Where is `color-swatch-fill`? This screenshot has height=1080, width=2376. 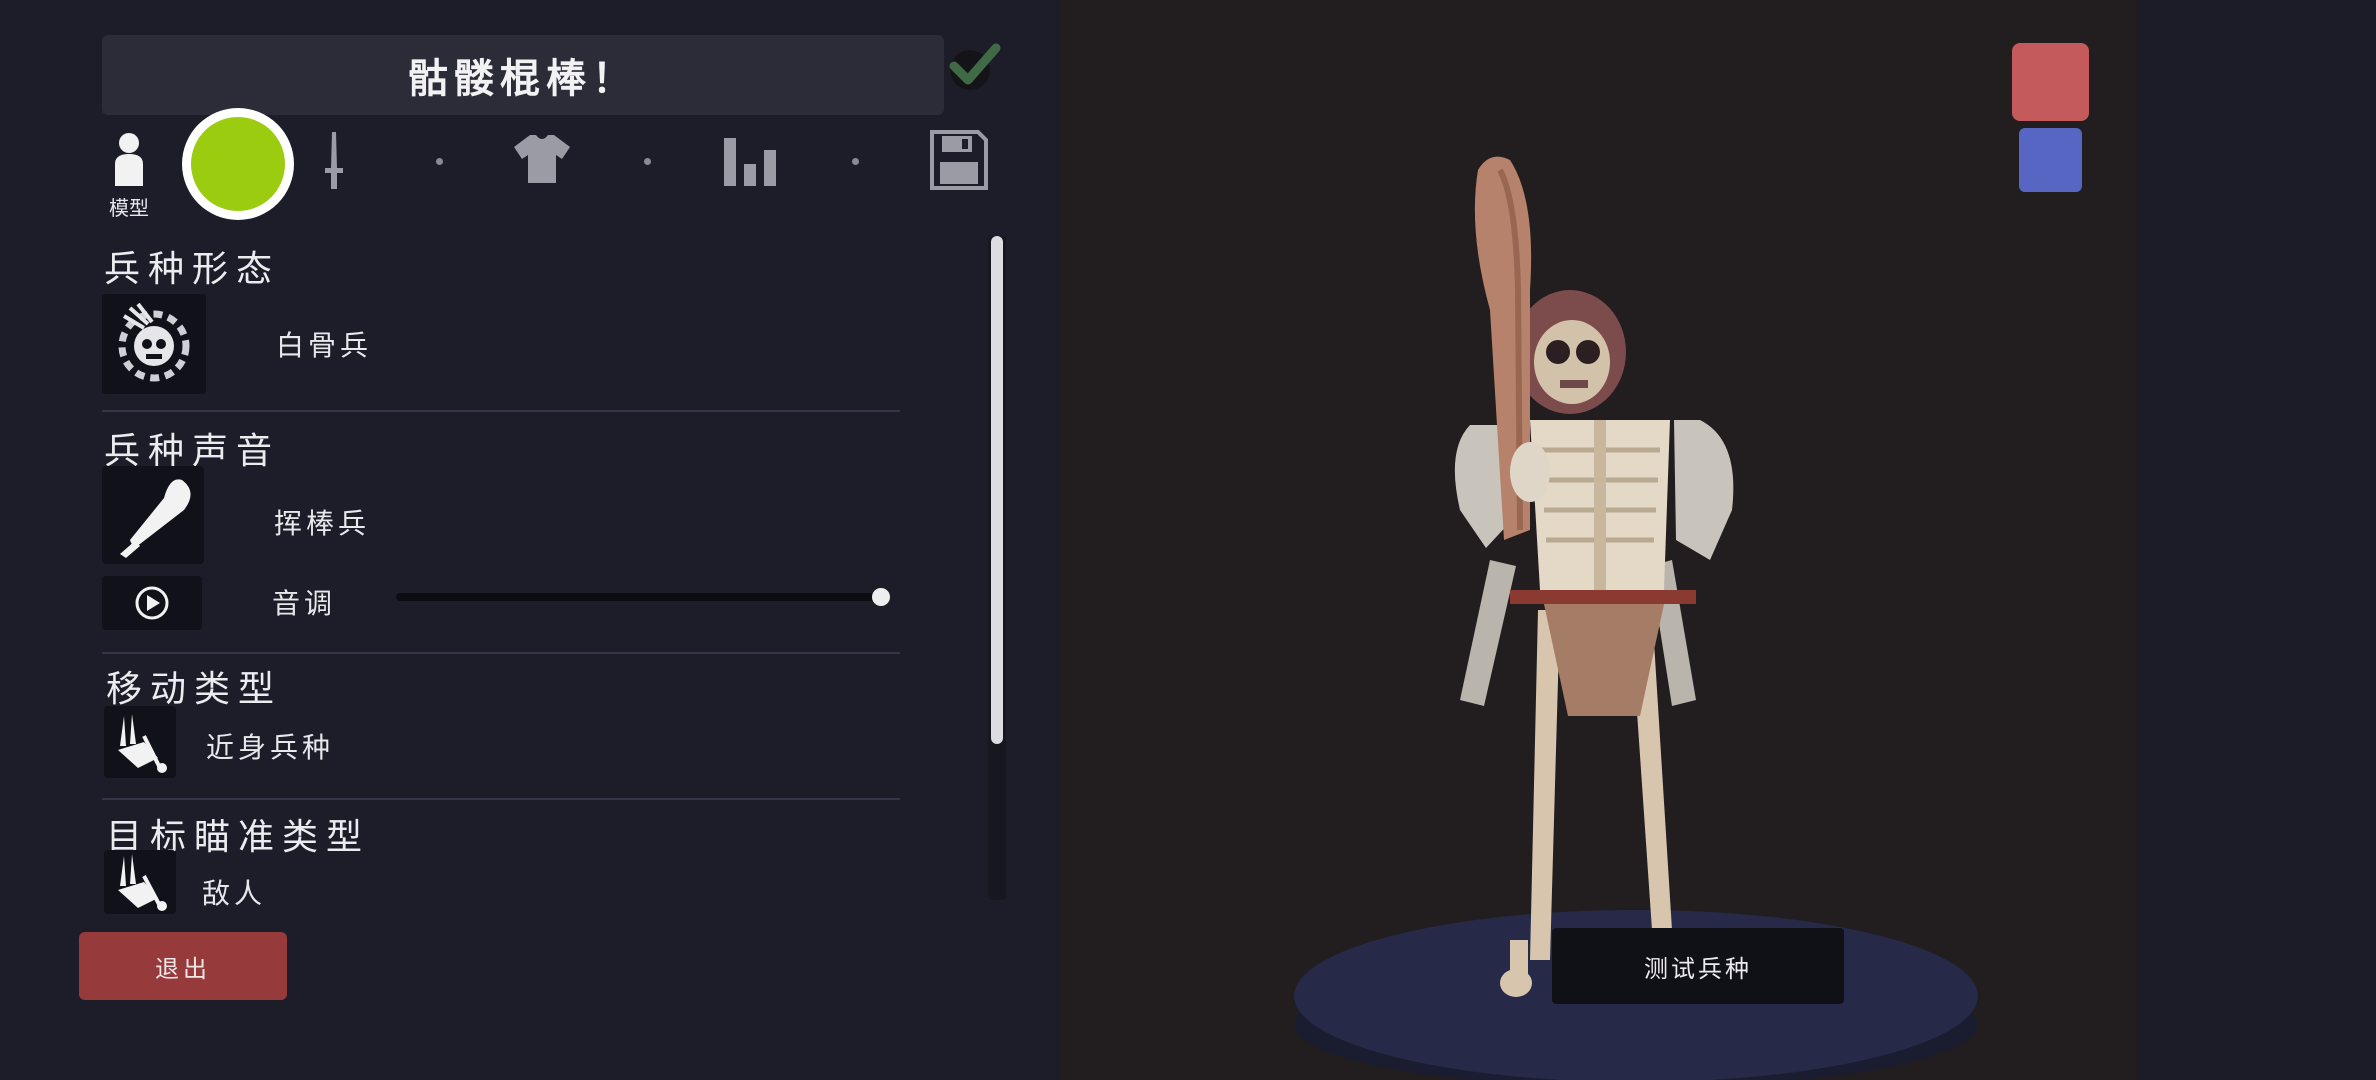 color-swatch-fill is located at coordinates (238, 164).